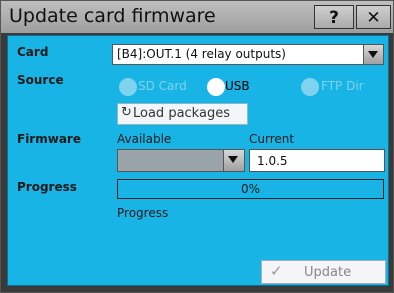  What do you see at coordinates (181, 160) in the screenshot?
I see `available-firmware-select` at bounding box center [181, 160].